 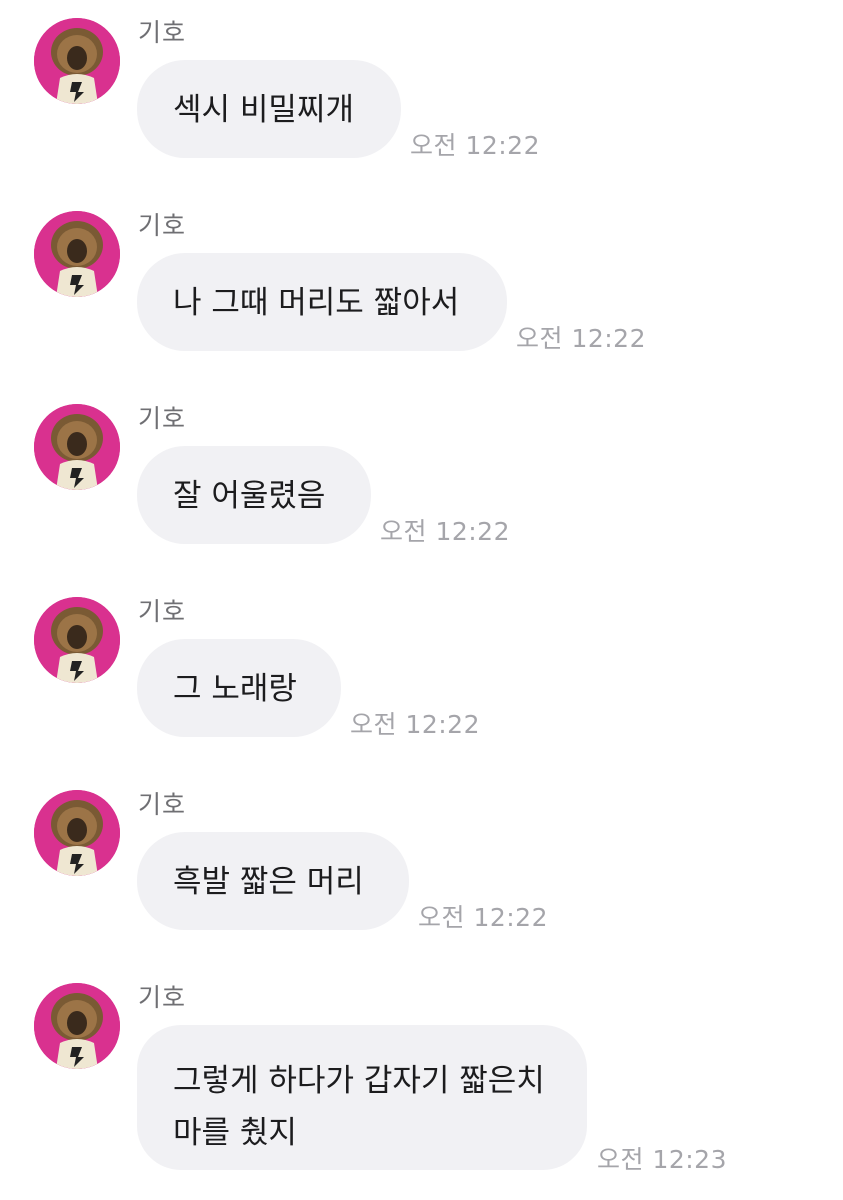 I want to click on message-bubble: 그 노래랑, so click(x=239, y=688).